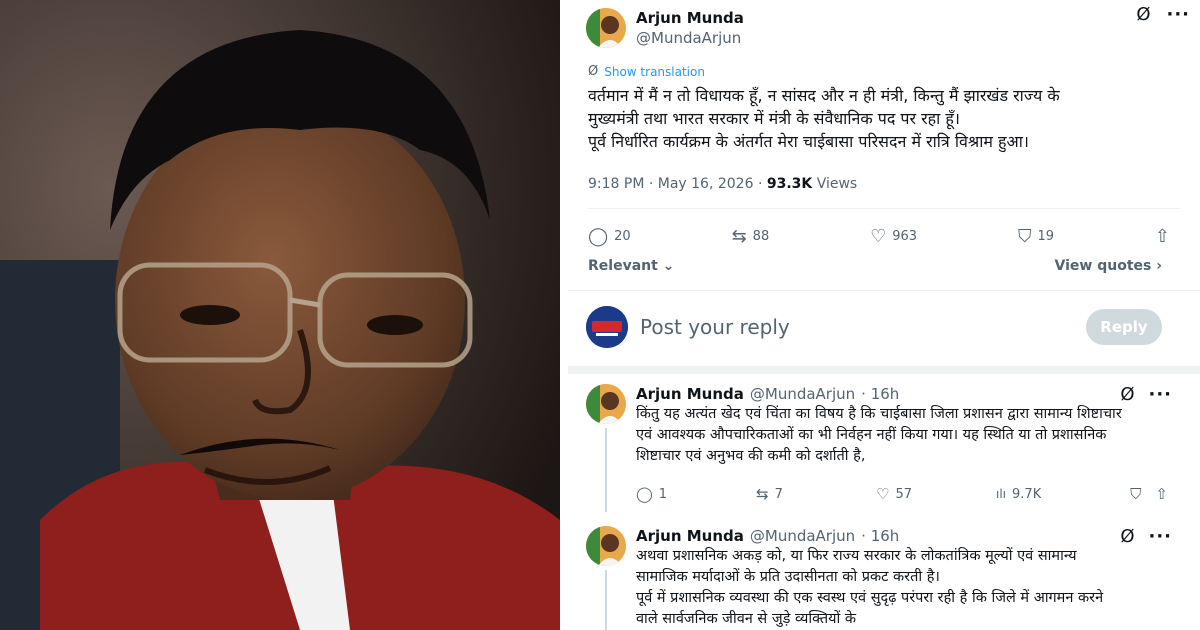 This screenshot has width=1200, height=630. I want to click on repost-button: ⇆ 88, so click(751, 236).